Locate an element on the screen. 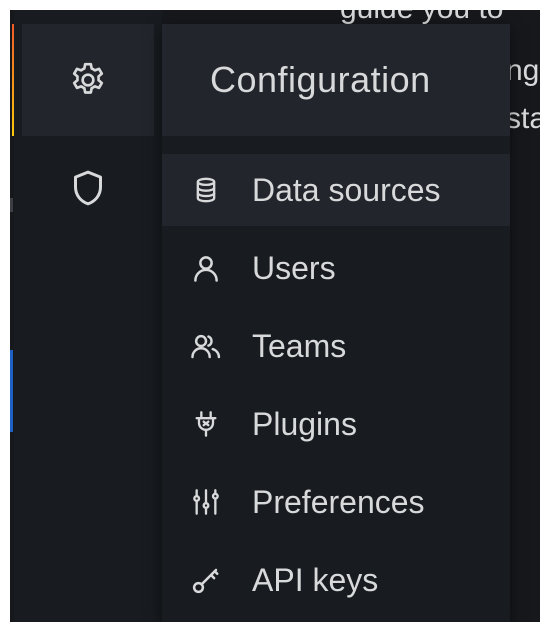  gear-icon is located at coordinates (88, 80).